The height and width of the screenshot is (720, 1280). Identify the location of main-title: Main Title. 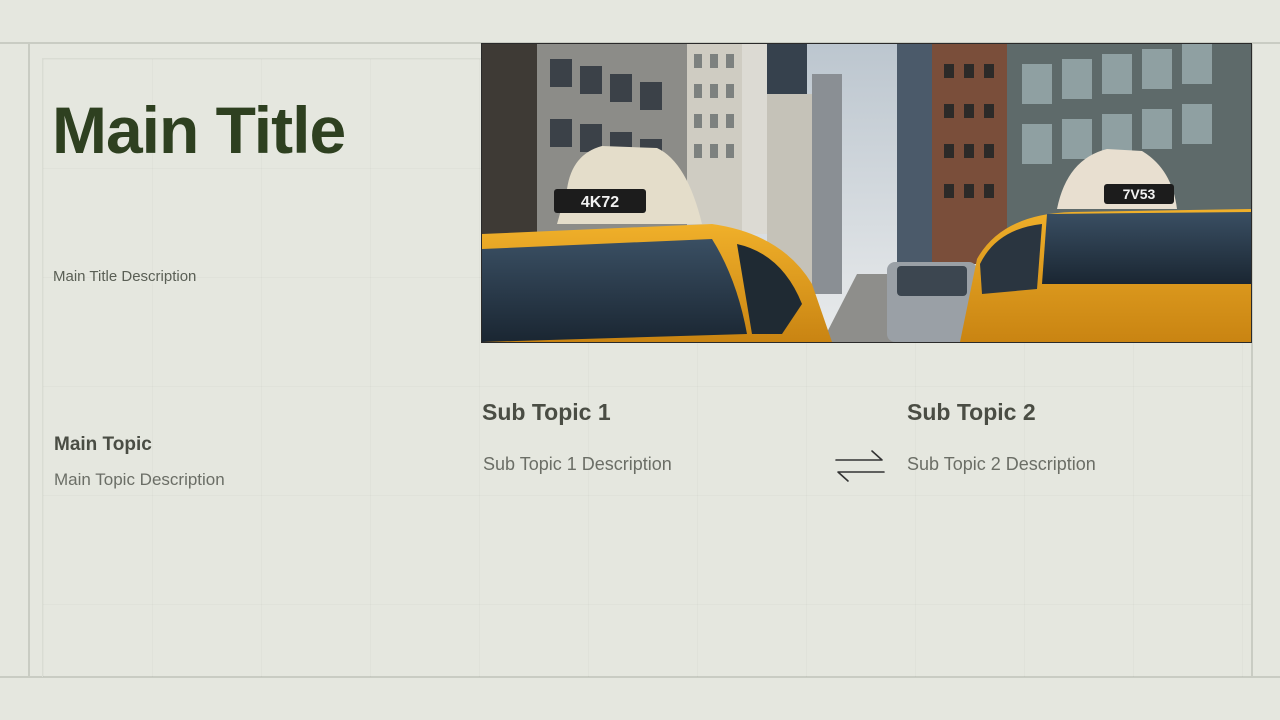
(199, 130).